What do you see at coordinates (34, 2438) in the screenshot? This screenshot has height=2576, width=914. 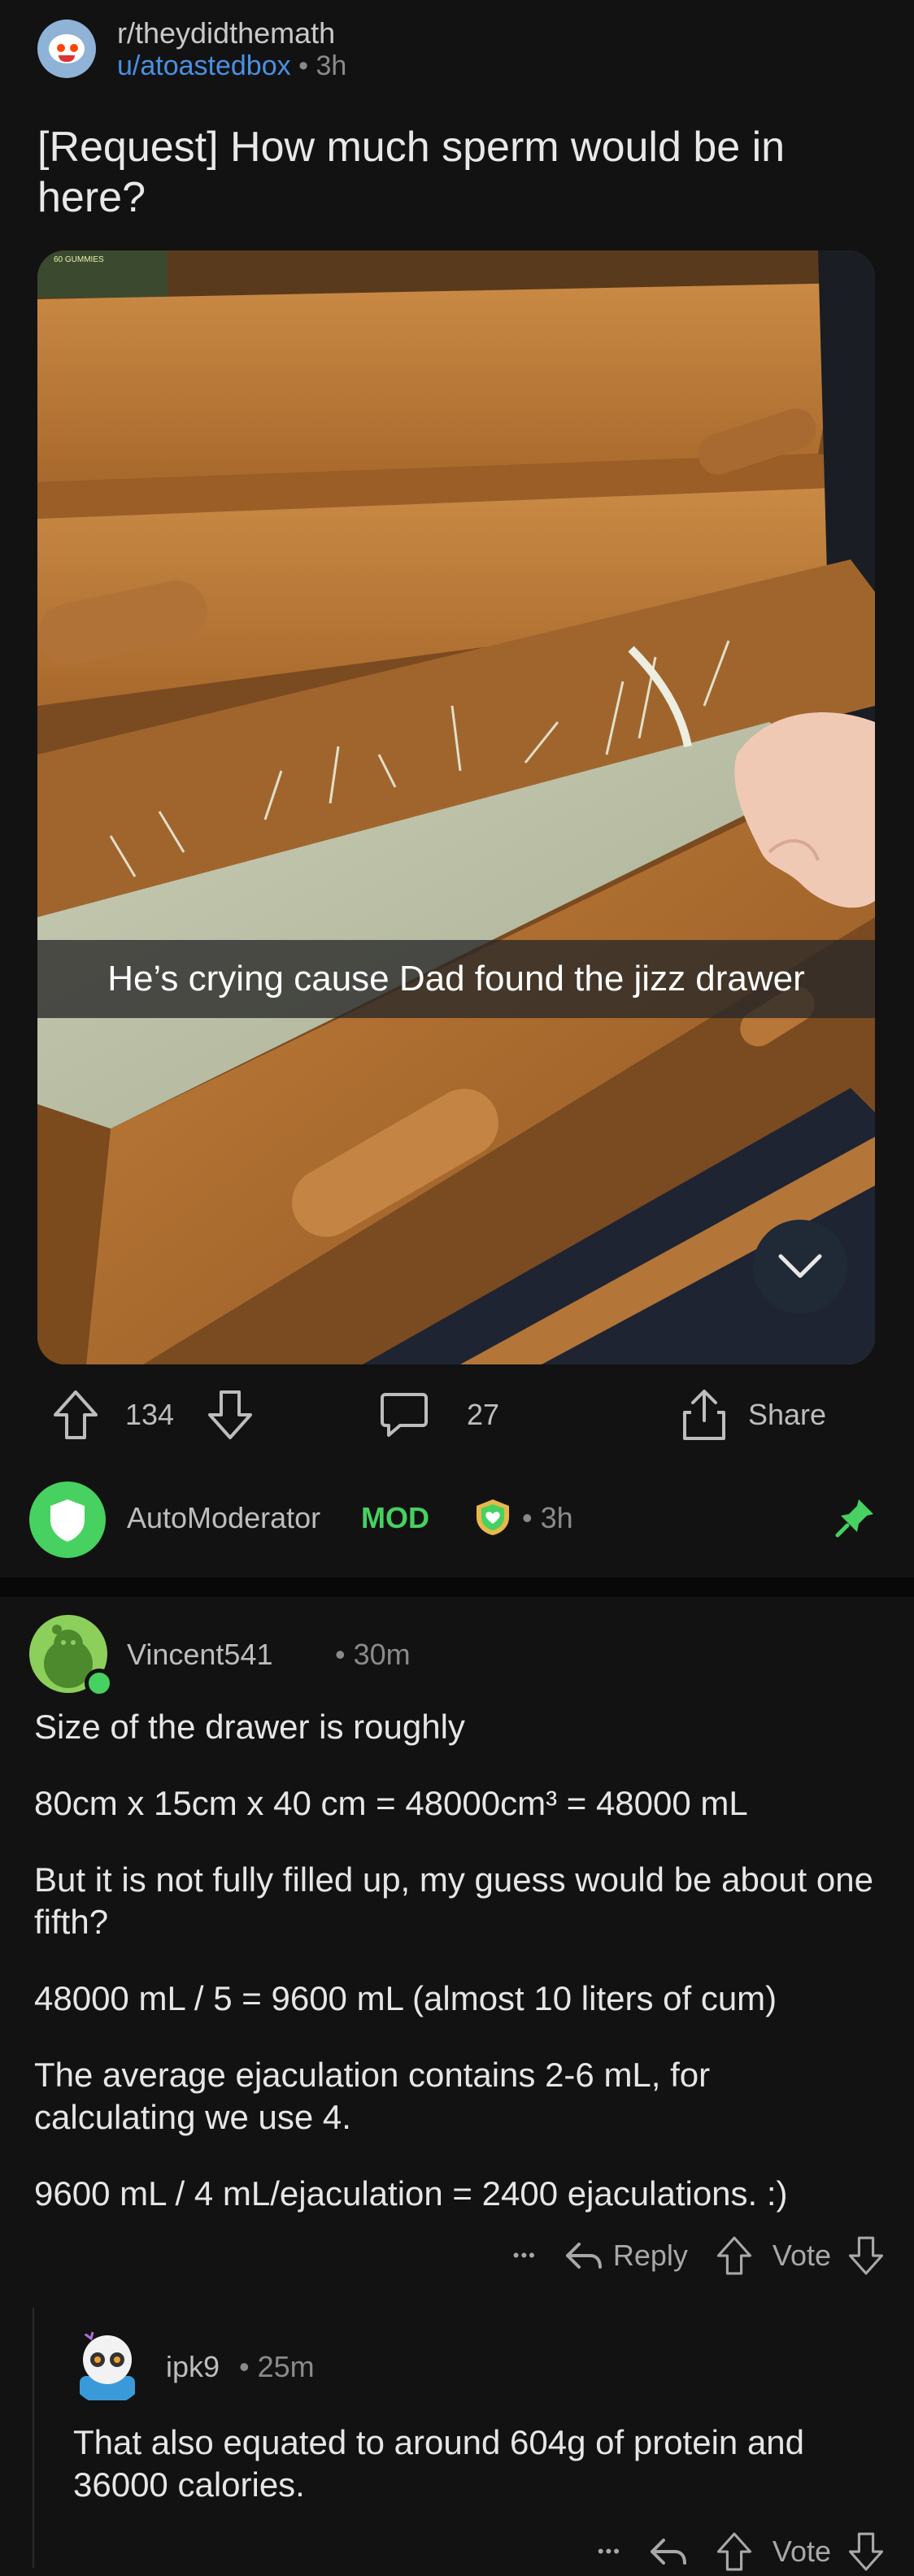 I see `thread-line` at bounding box center [34, 2438].